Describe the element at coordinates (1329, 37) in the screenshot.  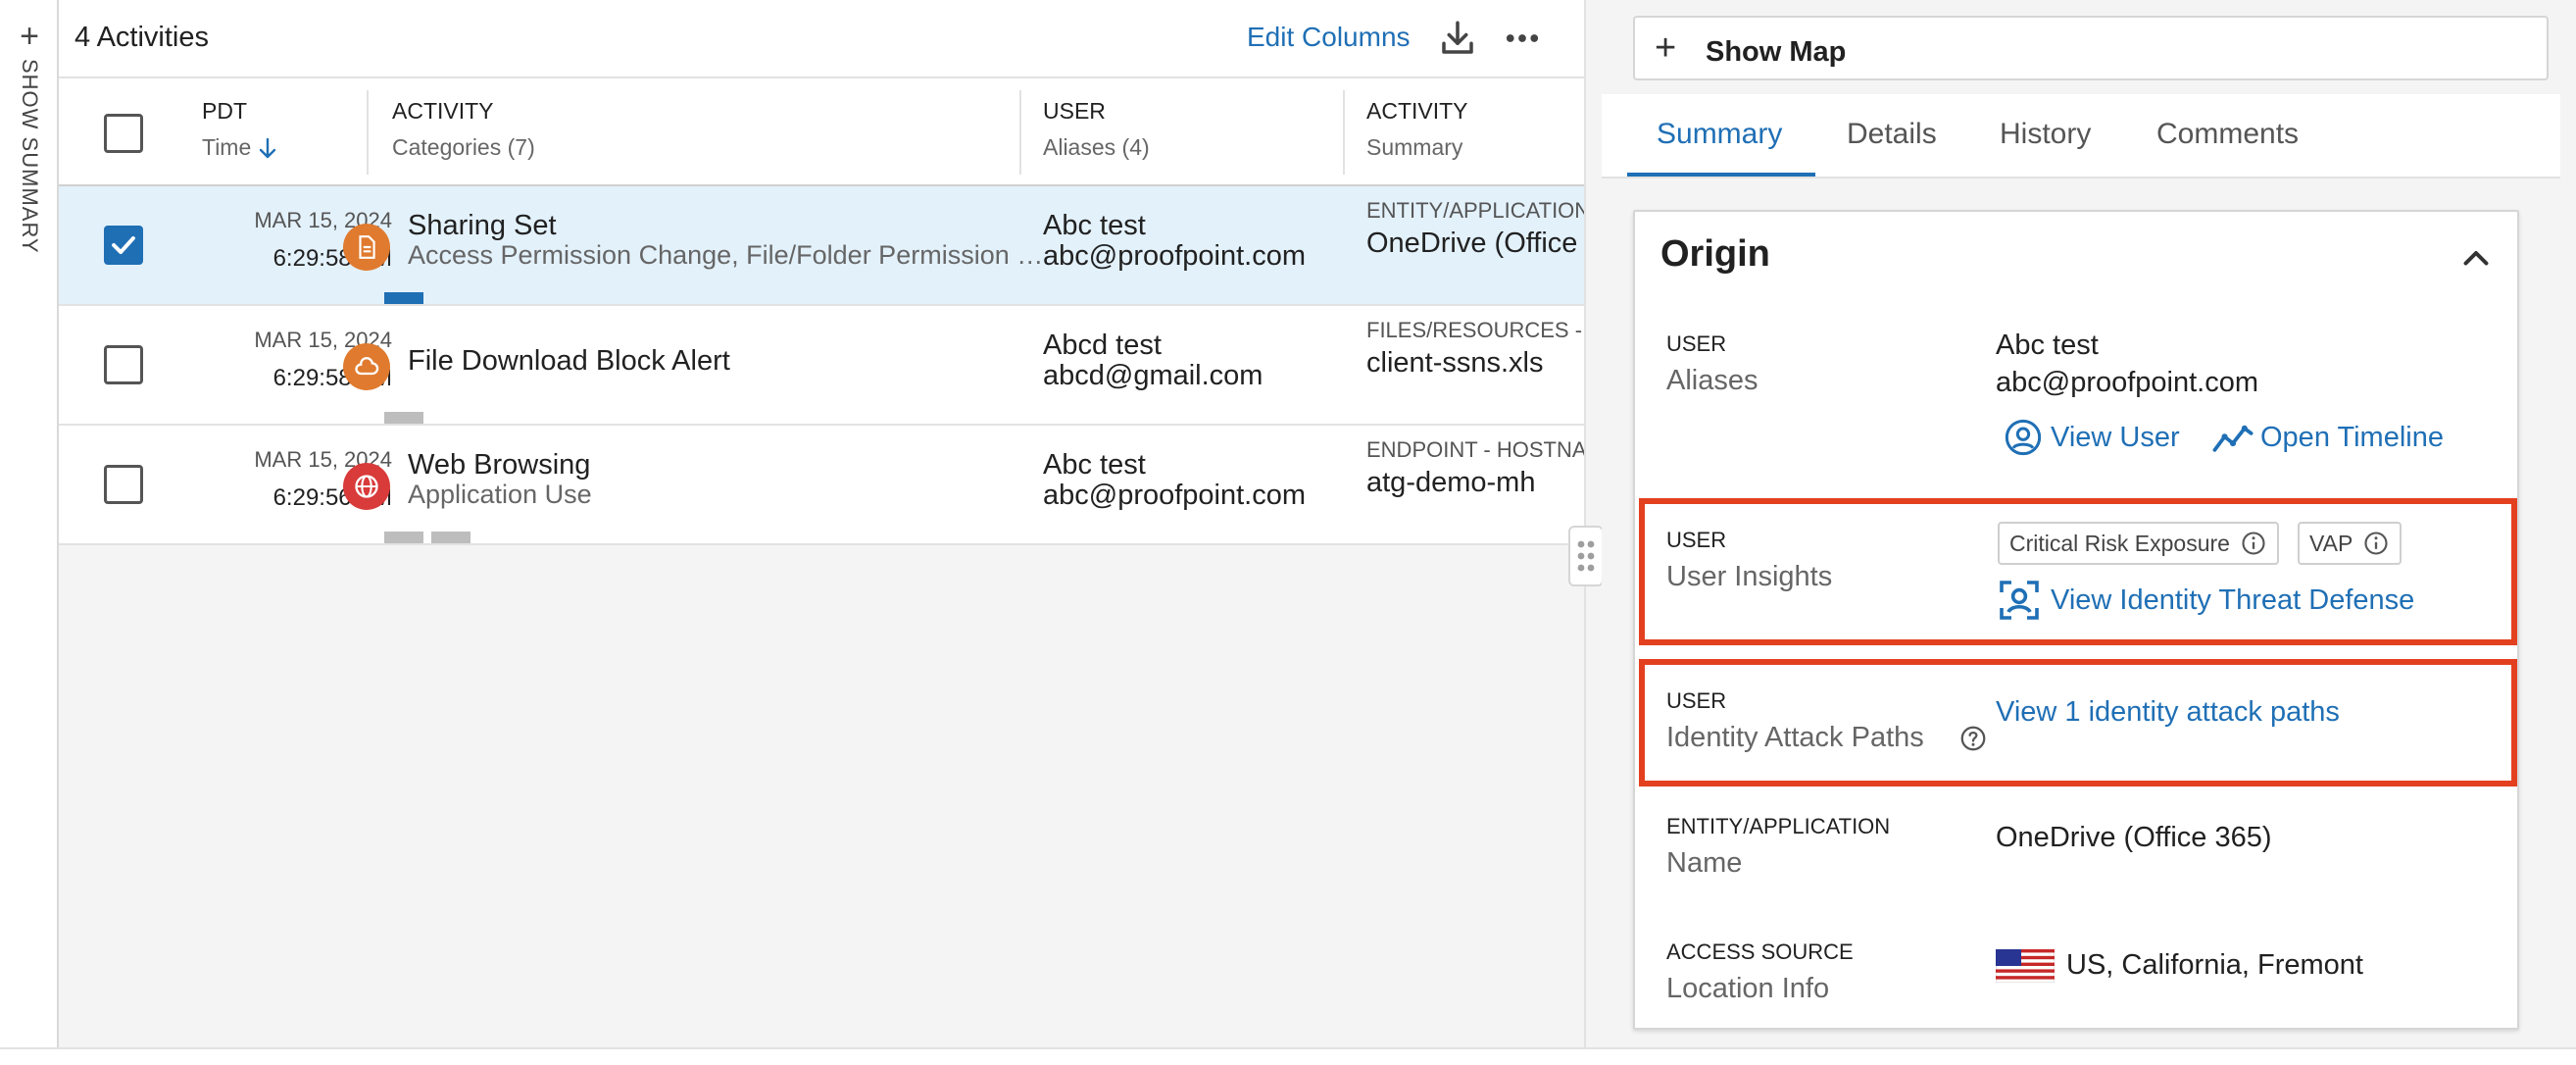
I see `edit-columns-link: Edit Columns` at that location.